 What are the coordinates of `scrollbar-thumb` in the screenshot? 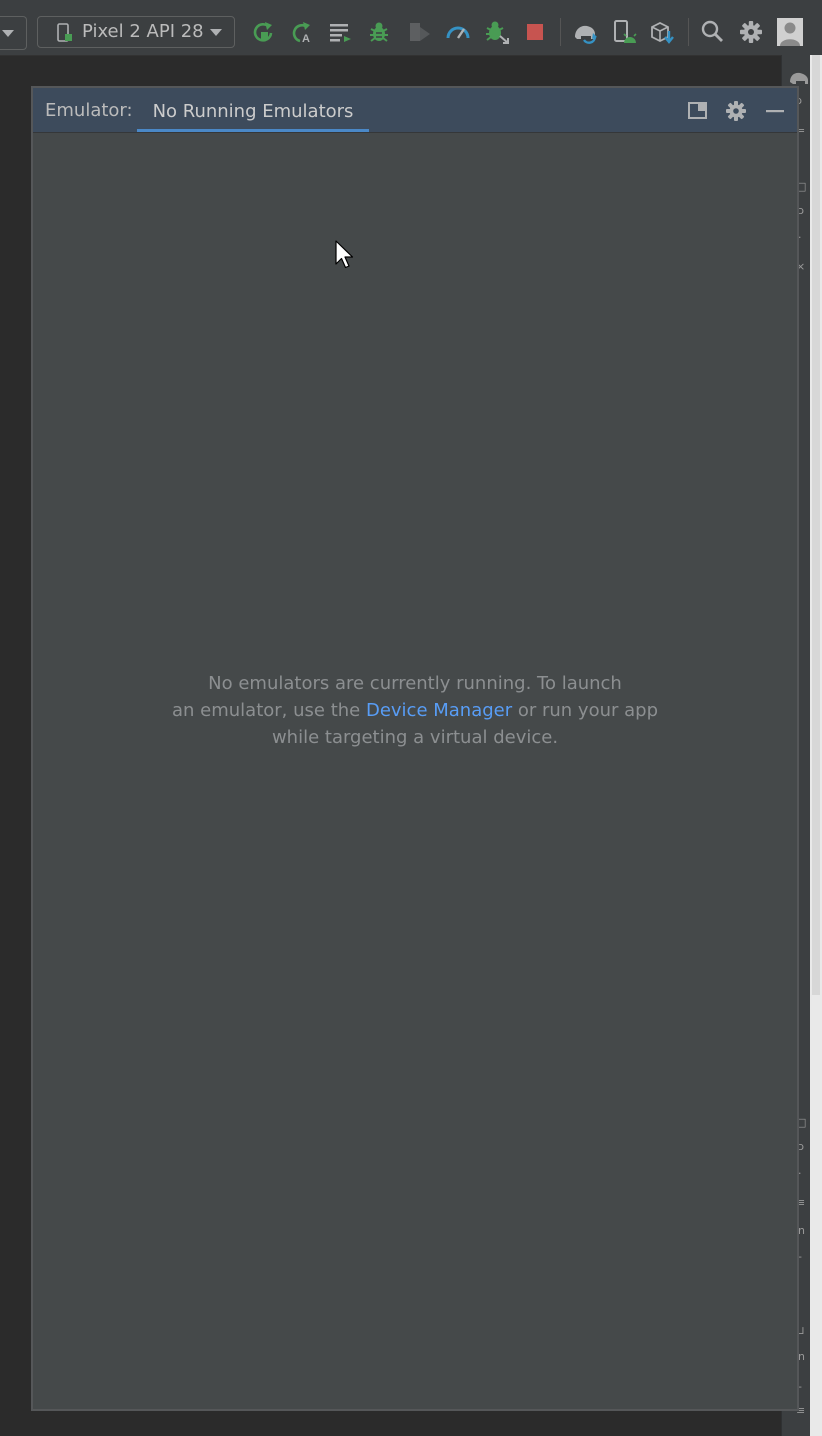 It's located at (816, 525).